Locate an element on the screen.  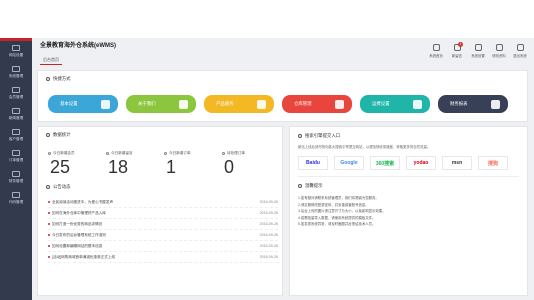
news-title-wrap: 如何打造一份优秀的商品详情页 is located at coordinates (75, 224).